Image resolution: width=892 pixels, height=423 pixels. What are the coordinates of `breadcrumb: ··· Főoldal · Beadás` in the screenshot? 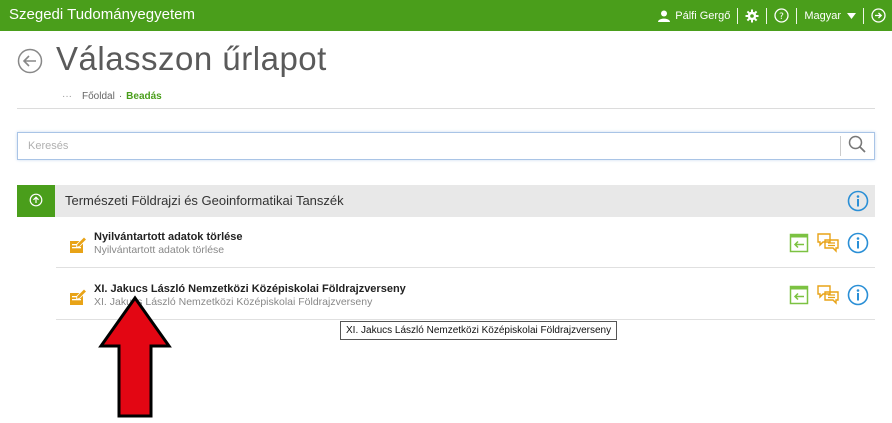 It's located at (112, 96).